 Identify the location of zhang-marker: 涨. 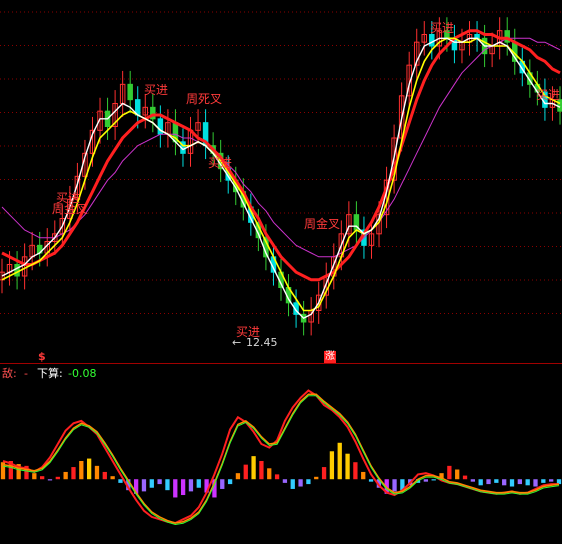
(330, 357).